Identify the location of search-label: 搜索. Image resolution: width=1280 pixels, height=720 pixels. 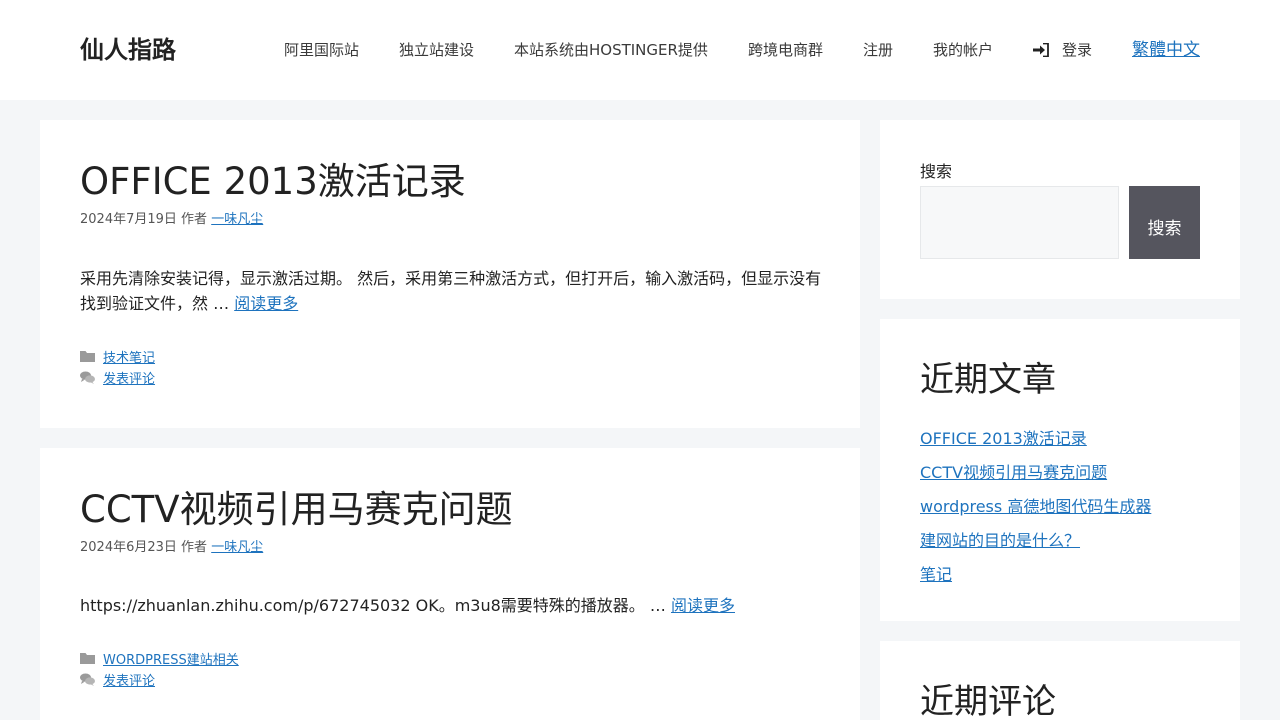
(936, 171).